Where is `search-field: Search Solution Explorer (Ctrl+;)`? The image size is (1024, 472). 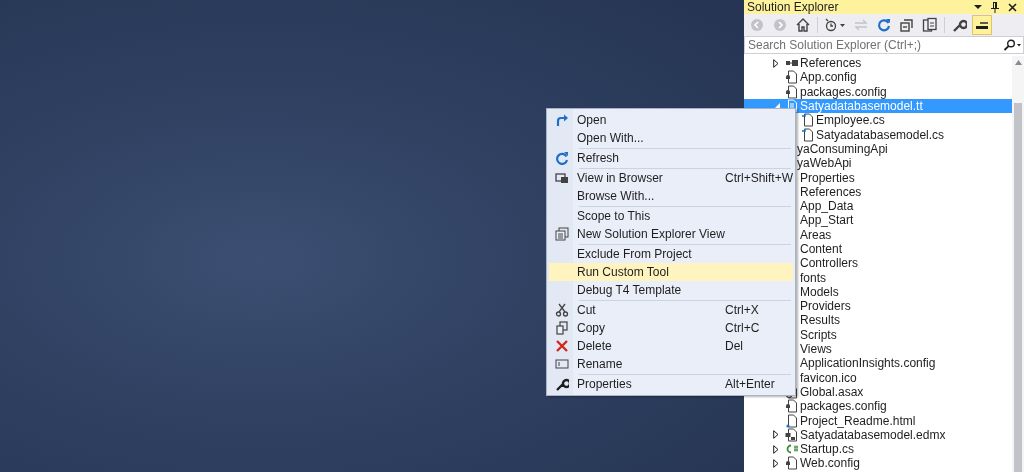
search-field: Search Solution Explorer (Ctrl+;) is located at coordinates (884, 45).